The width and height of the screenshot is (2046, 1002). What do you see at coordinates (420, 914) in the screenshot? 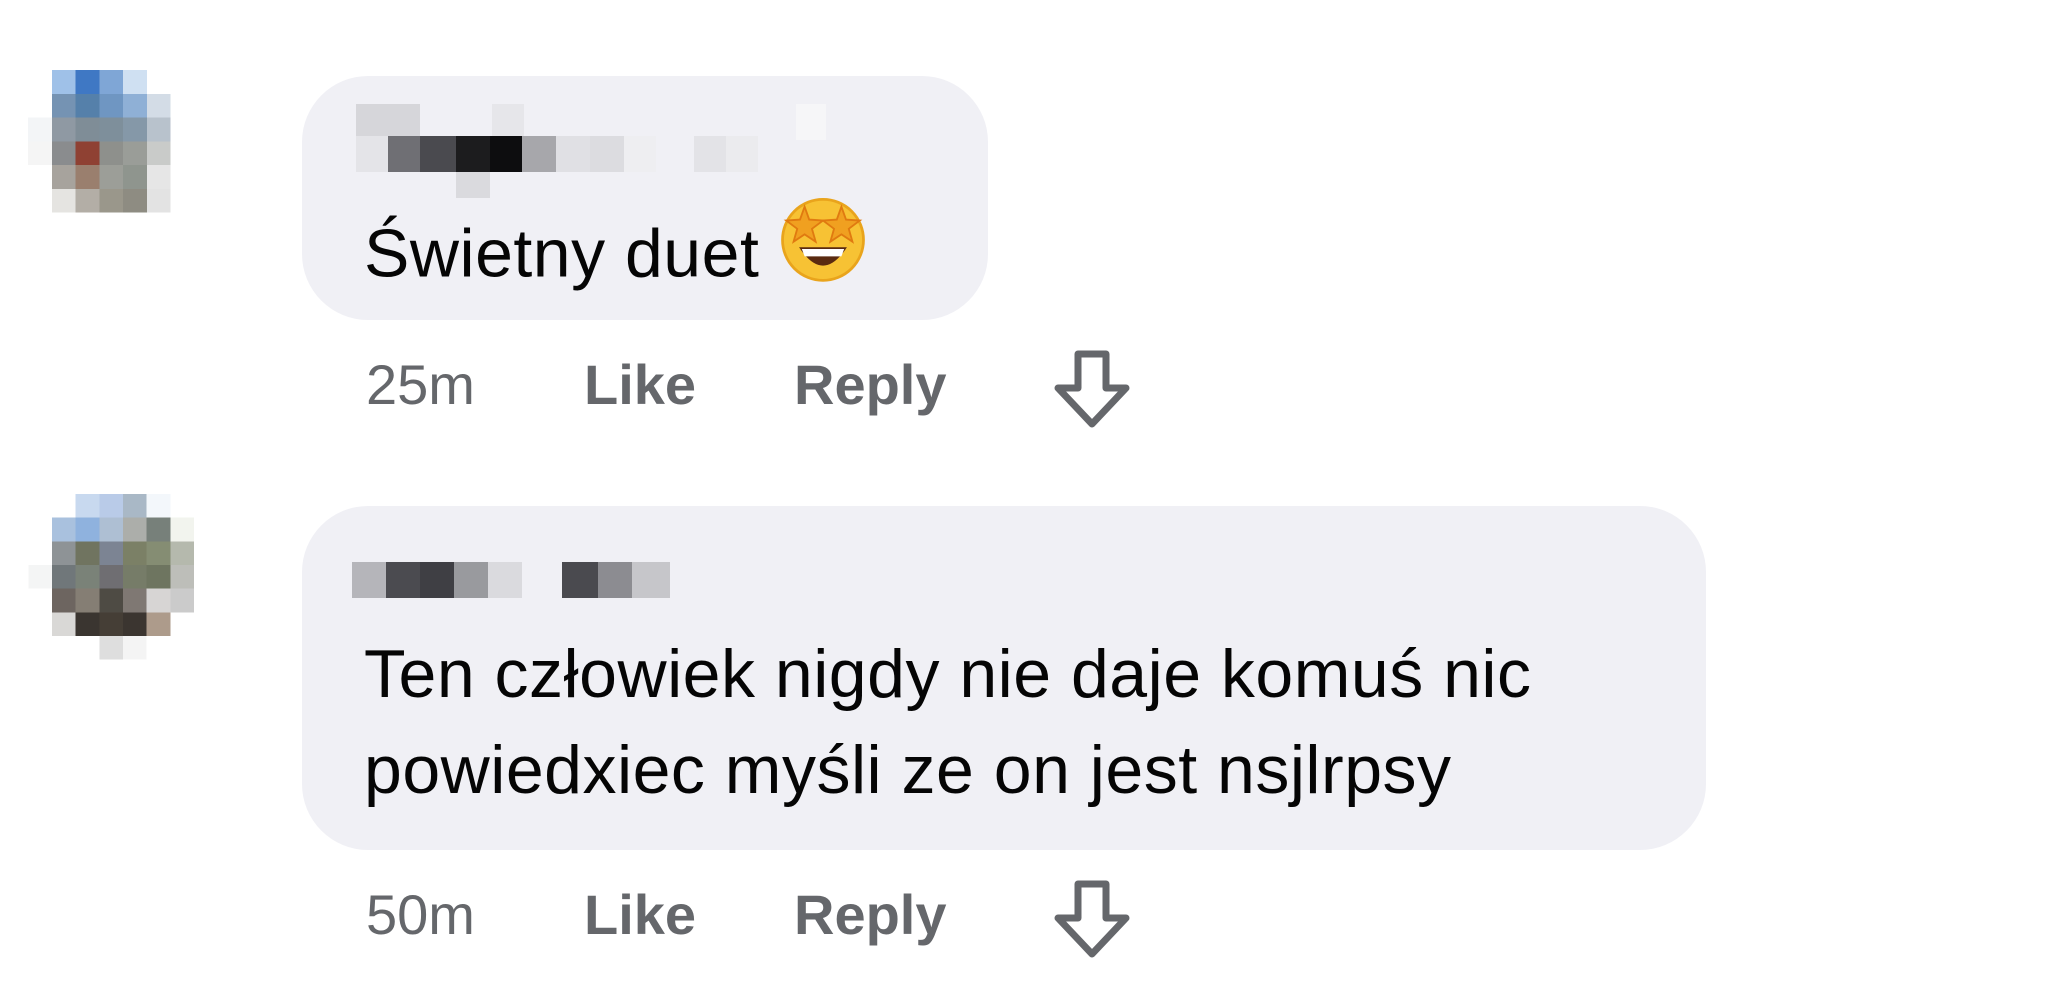
I see `timestamp: 50m` at bounding box center [420, 914].